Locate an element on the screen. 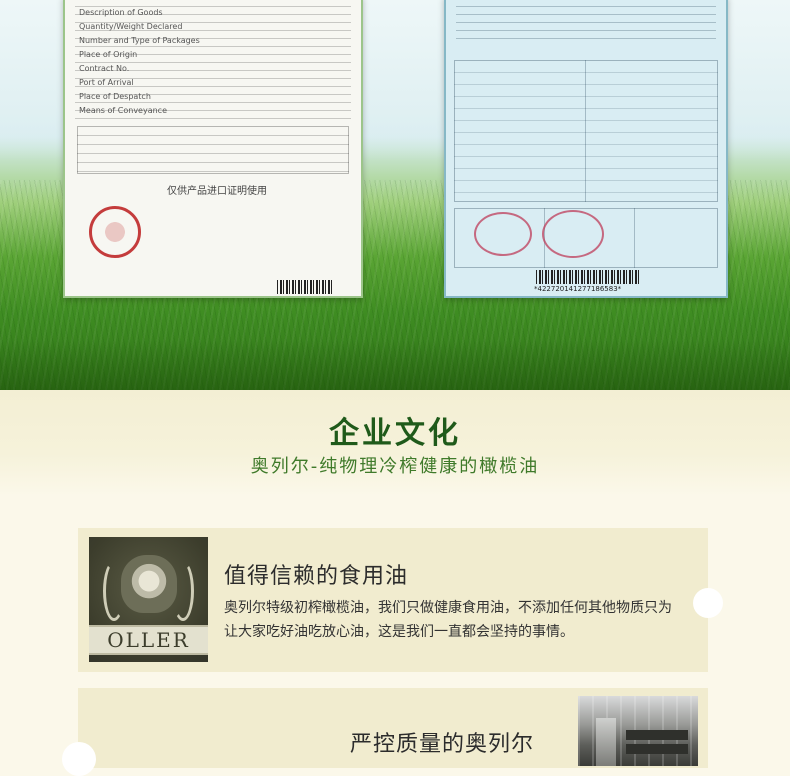 The height and width of the screenshot is (776, 790). certificate-goods-table is located at coordinates (213, 150).